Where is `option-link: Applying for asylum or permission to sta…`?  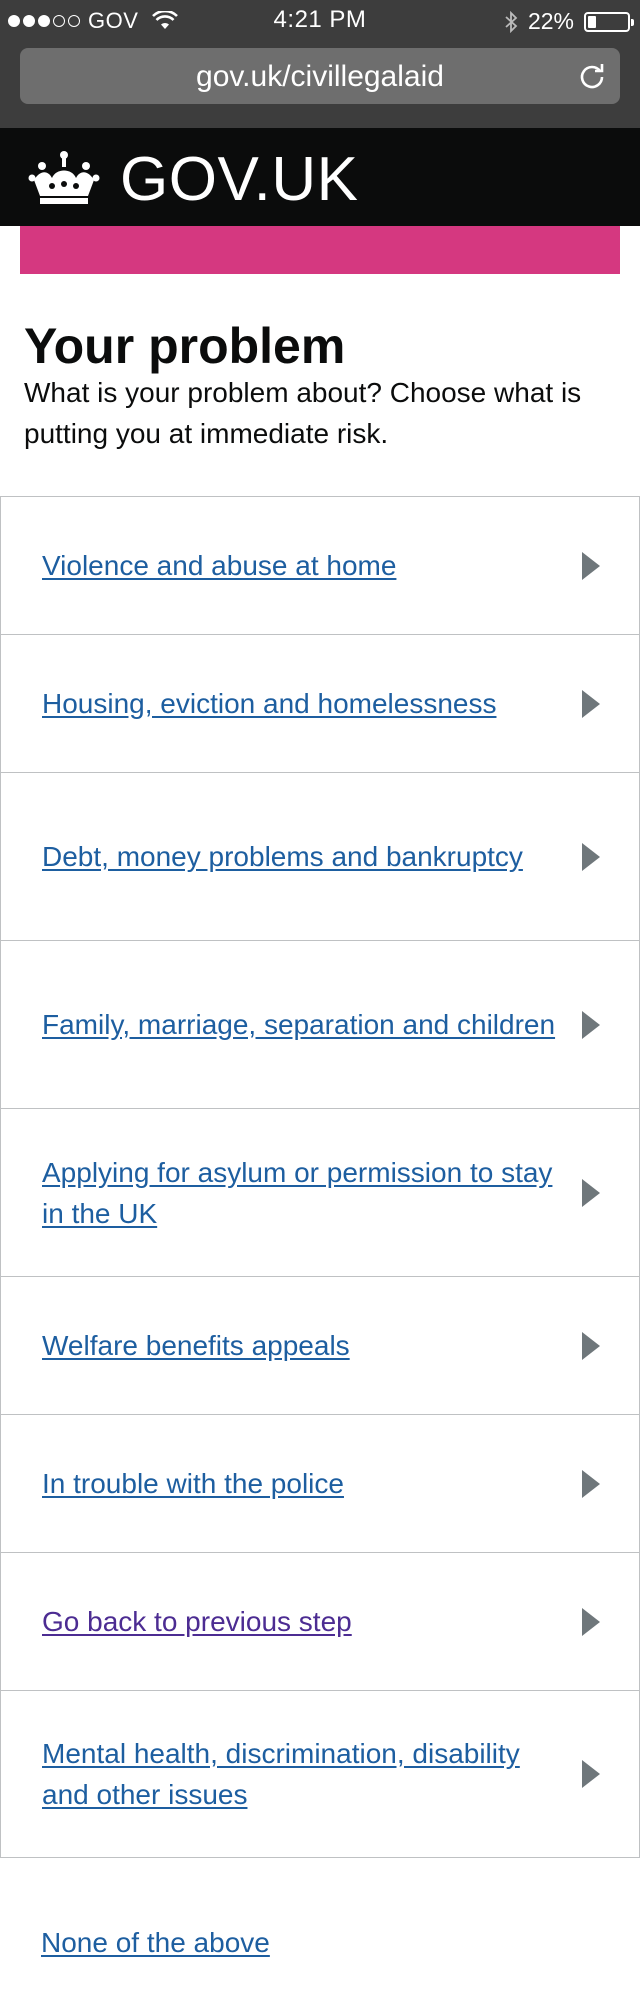 option-link: Applying for asylum or permission to sta… is located at coordinates (300, 1193).